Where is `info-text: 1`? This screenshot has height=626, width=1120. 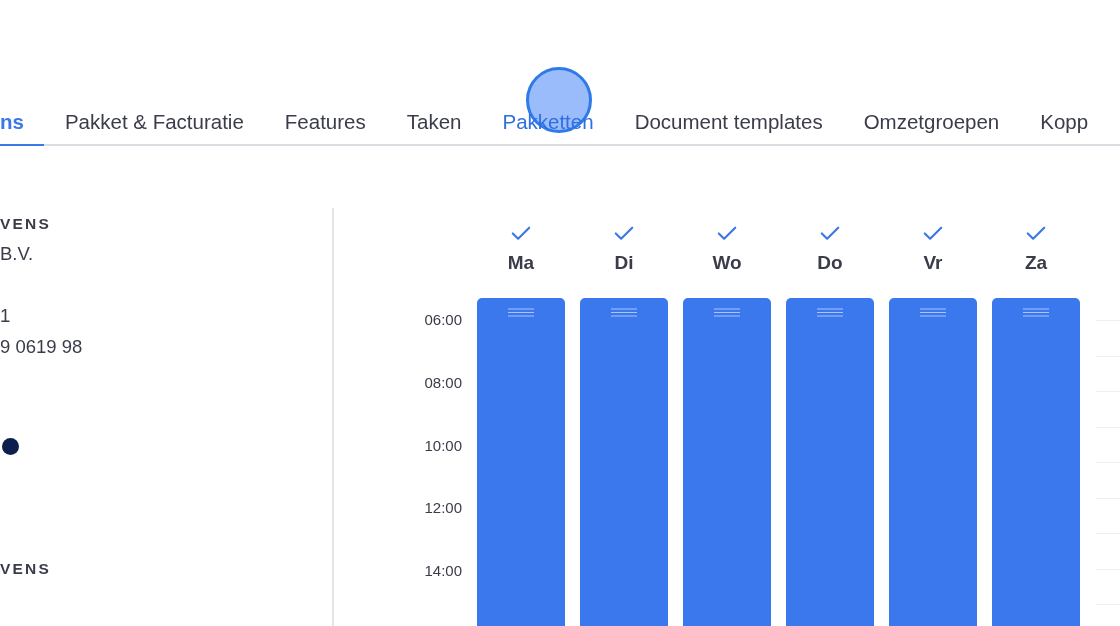
info-text: 1 is located at coordinates (6, 316).